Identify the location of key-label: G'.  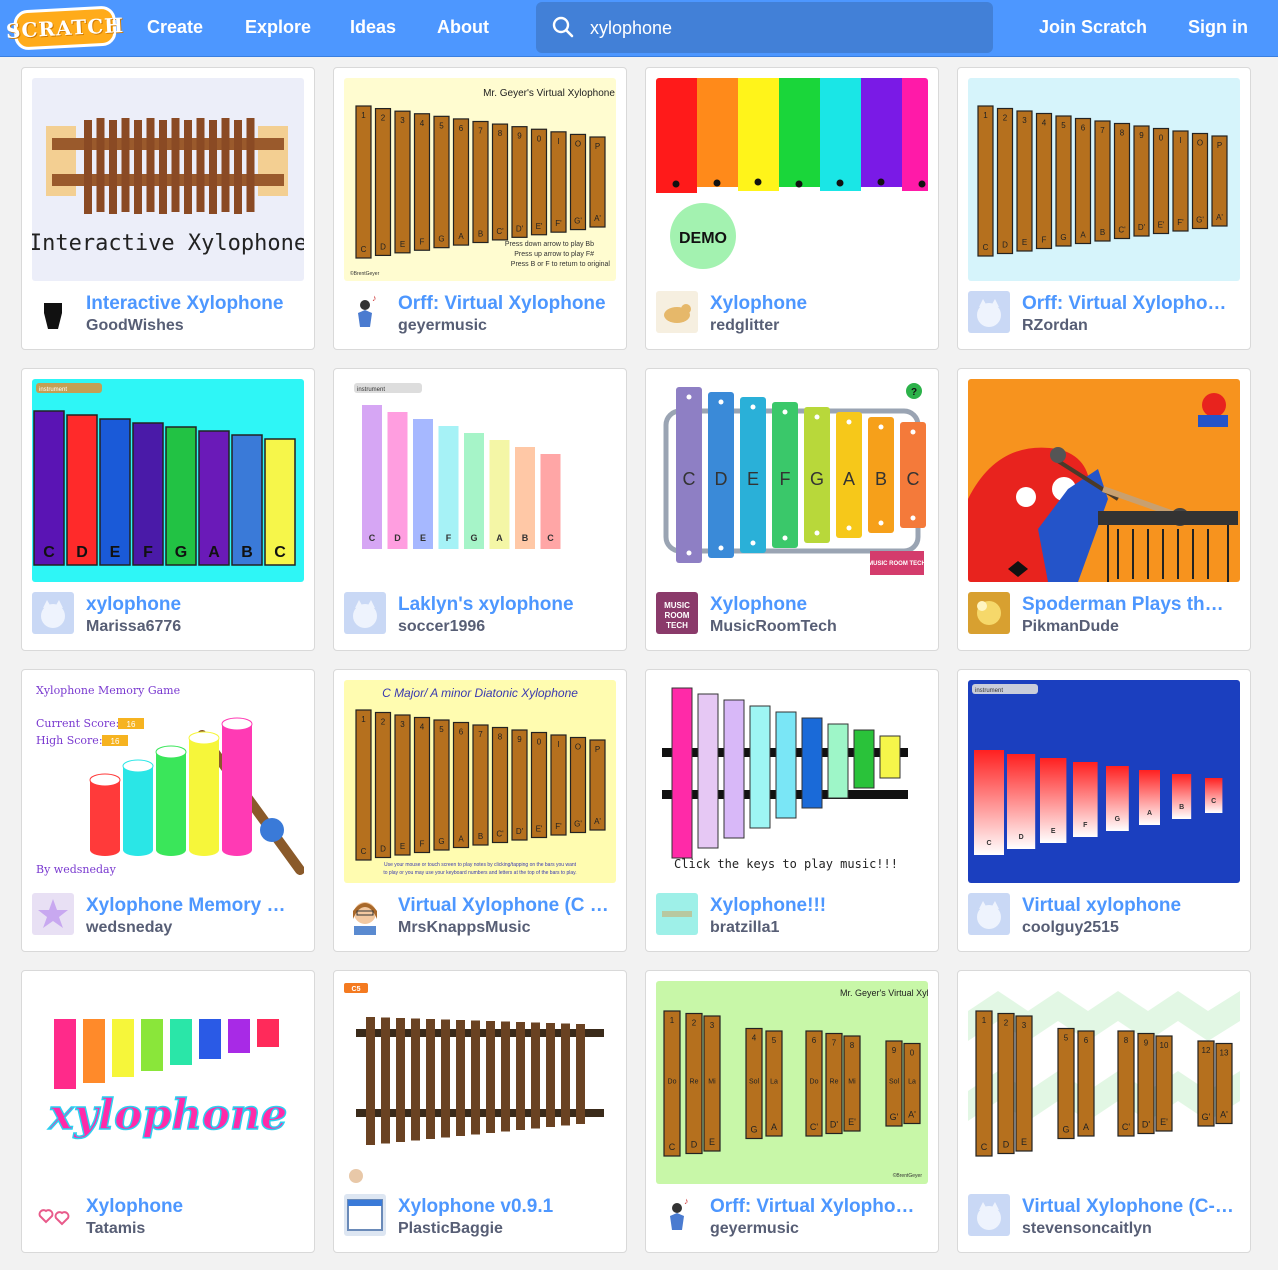
(578, 824).